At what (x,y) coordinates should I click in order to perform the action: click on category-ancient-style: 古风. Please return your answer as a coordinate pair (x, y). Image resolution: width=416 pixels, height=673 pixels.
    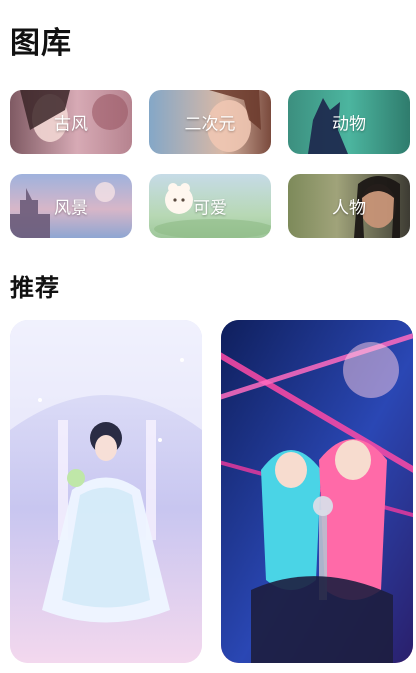
    Looking at the image, I should click on (71, 122).